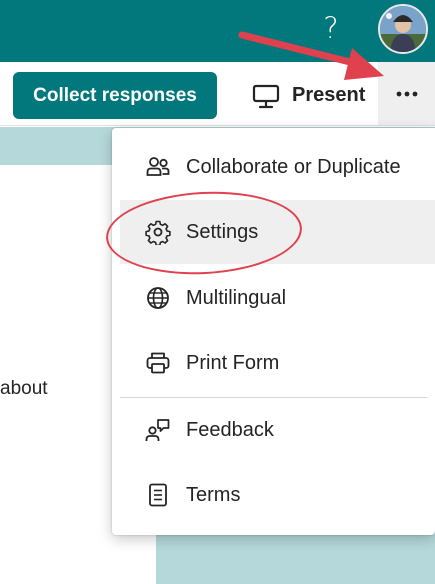 The width and height of the screenshot is (435, 584). I want to click on menu-item-print-form: Print Form, so click(273, 363).